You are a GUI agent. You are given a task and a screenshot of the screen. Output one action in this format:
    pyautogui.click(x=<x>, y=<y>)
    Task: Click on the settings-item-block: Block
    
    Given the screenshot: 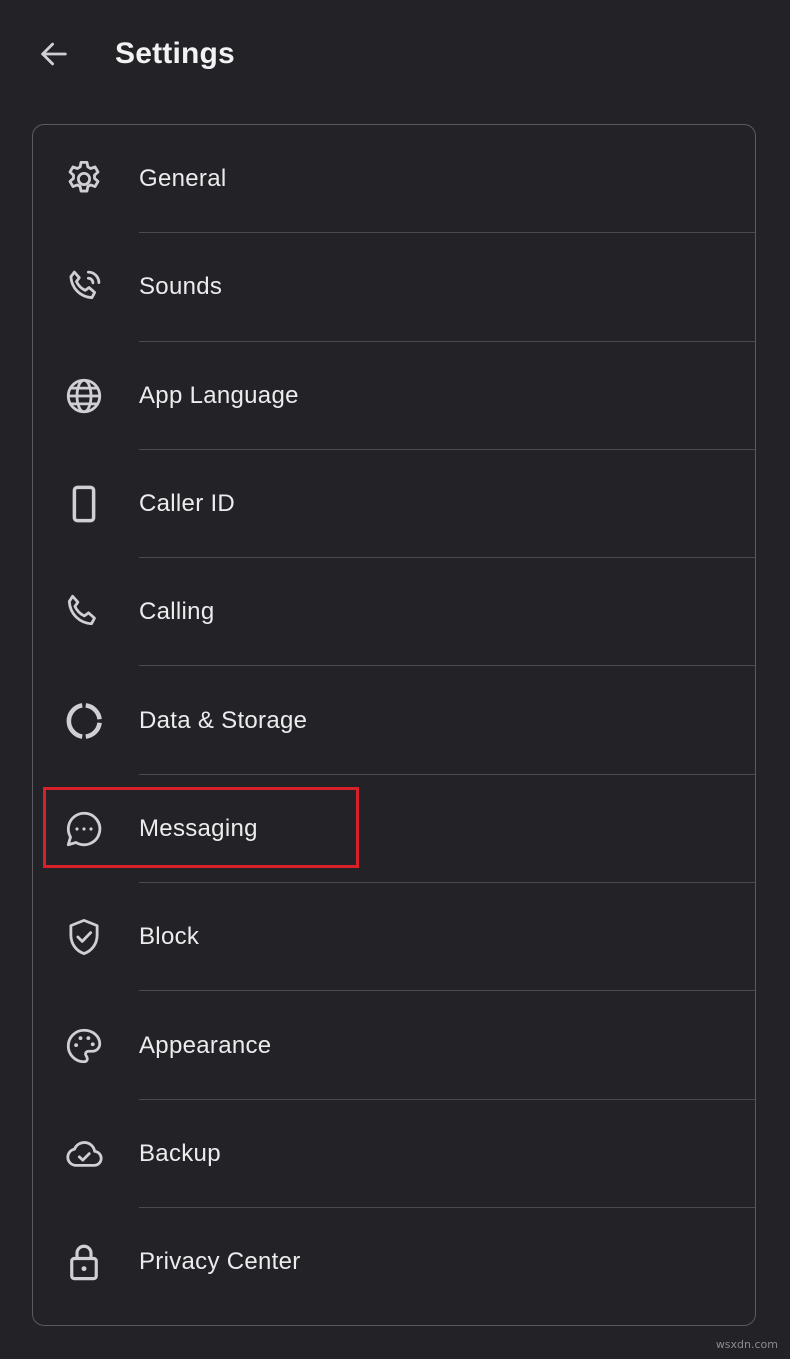 What is the action you would take?
    pyautogui.click(x=394, y=937)
    